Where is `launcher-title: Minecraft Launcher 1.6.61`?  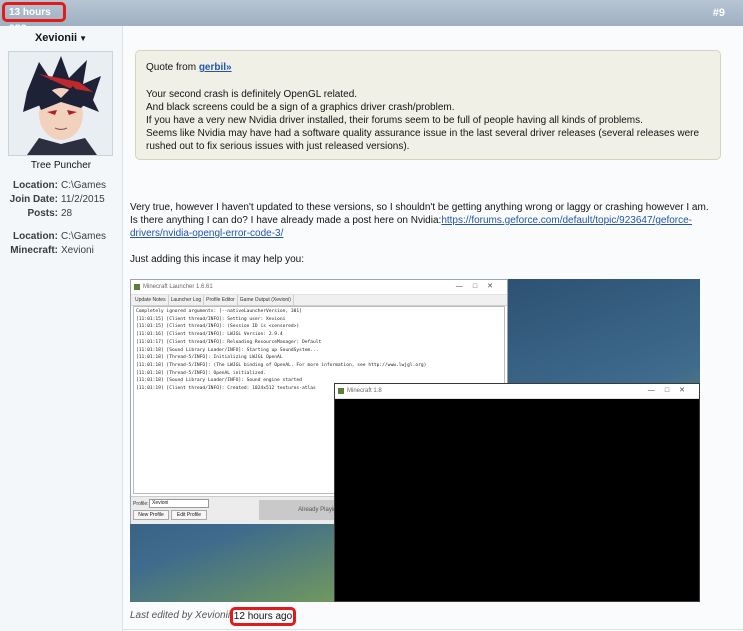 launcher-title: Minecraft Launcher 1.6.61 is located at coordinates (178, 287).